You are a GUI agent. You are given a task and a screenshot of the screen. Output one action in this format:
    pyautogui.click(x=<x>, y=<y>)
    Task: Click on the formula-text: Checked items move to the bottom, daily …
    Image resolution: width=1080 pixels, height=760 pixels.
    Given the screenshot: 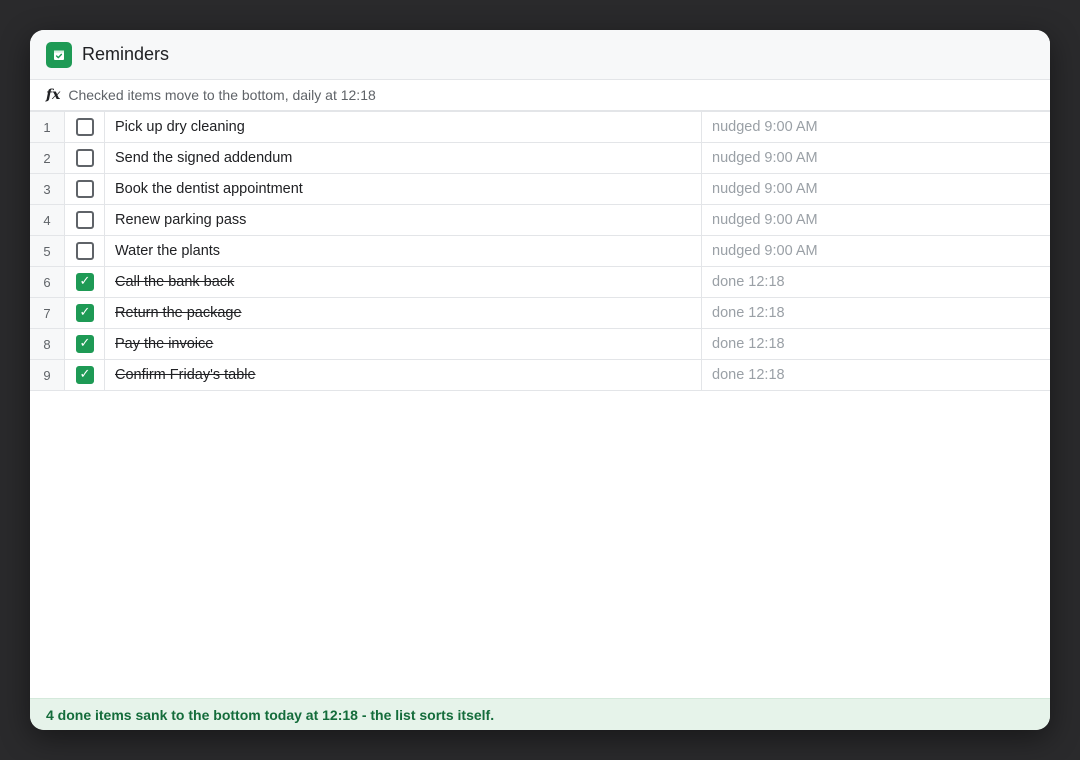 What is the action you would take?
    pyautogui.click(x=221, y=95)
    